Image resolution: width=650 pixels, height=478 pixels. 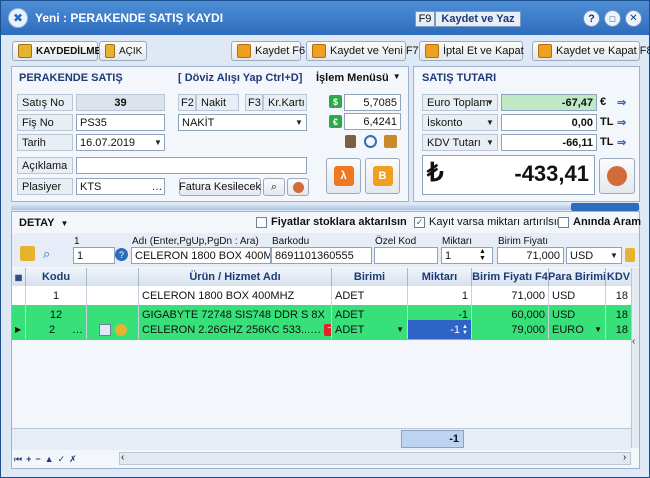 What do you see at coordinates (123, 51) in the screenshot?
I see `status-open-button: AÇIK` at bounding box center [123, 51].